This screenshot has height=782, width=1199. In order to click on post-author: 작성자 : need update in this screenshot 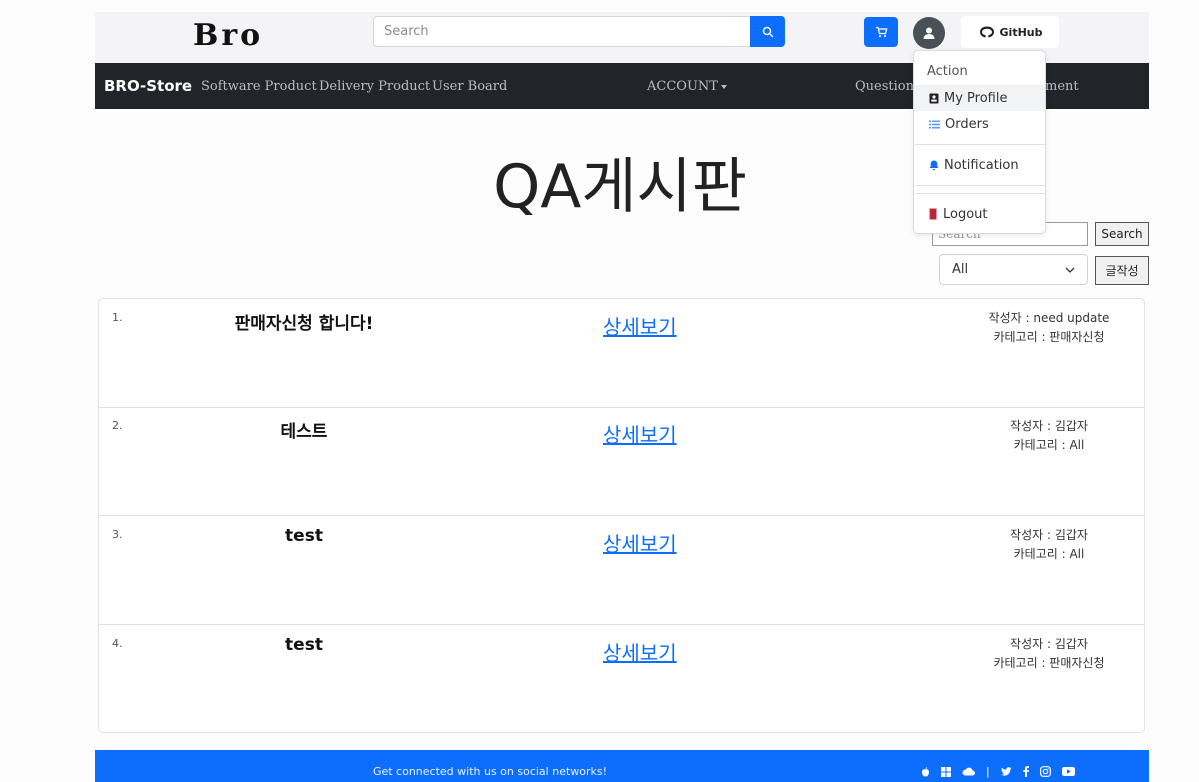, I will do `click(1049, 318)`.